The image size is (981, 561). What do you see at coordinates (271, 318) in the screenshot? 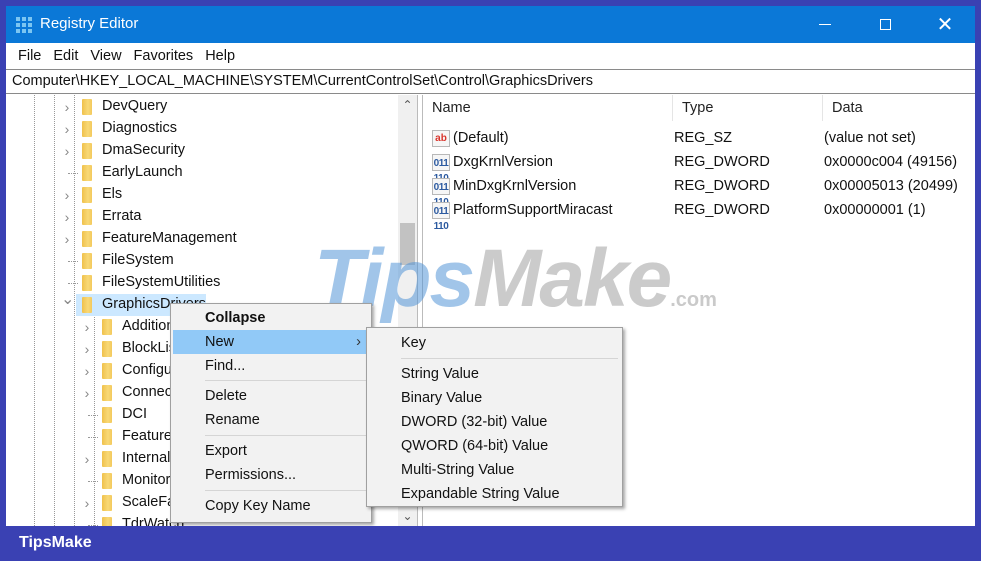
I see `context-menu-collapse: Collapse` at bounding box center [271, 318].